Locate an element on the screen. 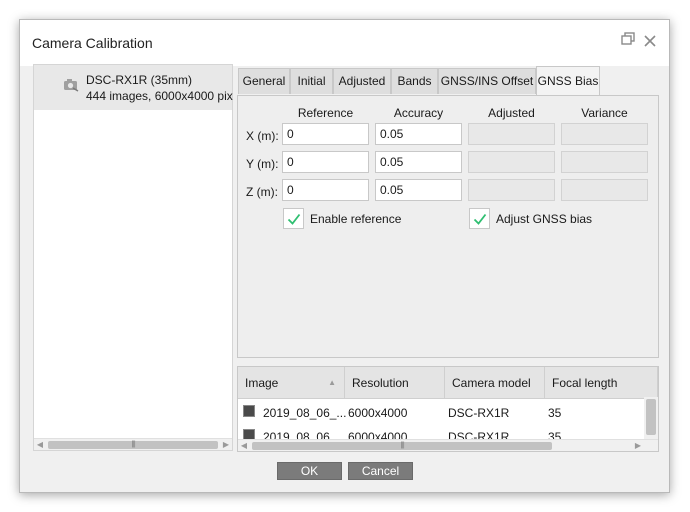  camera-info: 444 images, 6000x4000 pix is located at coordinates (159, 96).